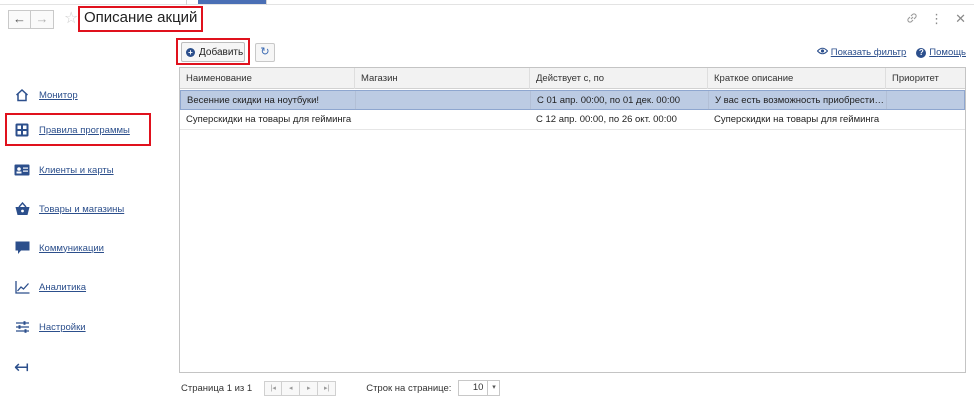 The width and height of the screenshot is (974, 401). I want to click on cell-period: С 12 апр. 00:00, по 26 окт. 00:00, so click(606, 119).